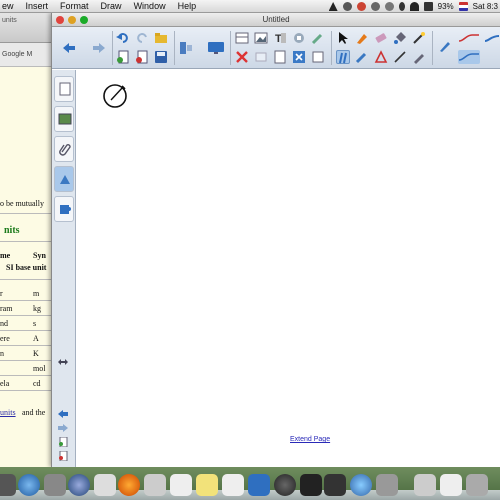  What do you see at coordinates (318, 38) in the screenshot?
I see `magic-pen-icon` at bounding box center [318, 38].